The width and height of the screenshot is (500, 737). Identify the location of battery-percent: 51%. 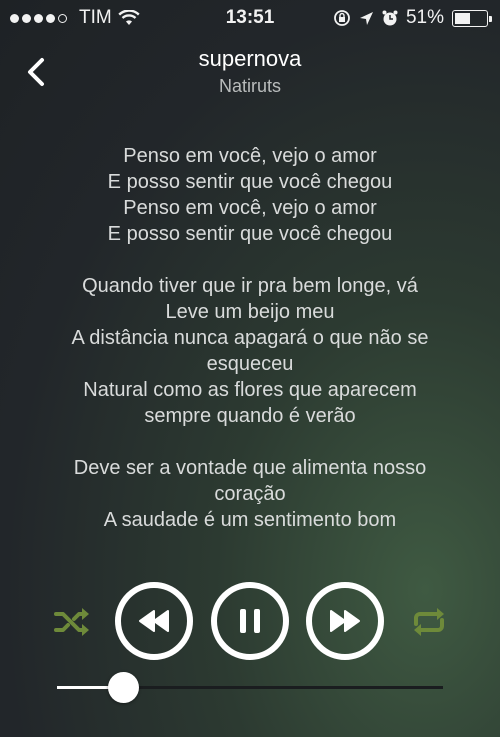
(424, 17).